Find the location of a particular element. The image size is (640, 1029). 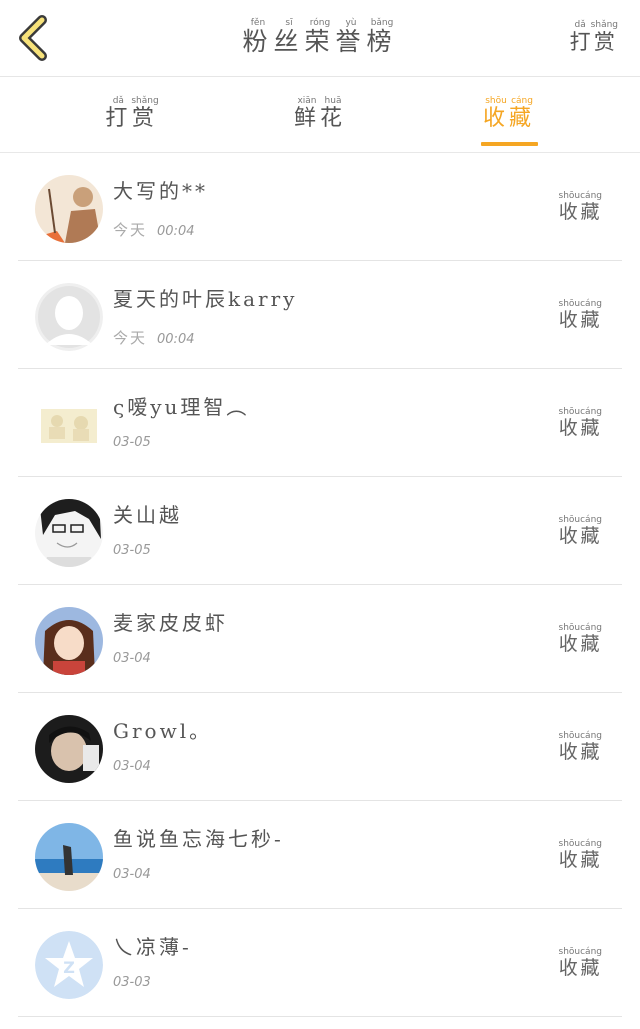

ruby-char: 花huā is located at coordinates (333, 113).